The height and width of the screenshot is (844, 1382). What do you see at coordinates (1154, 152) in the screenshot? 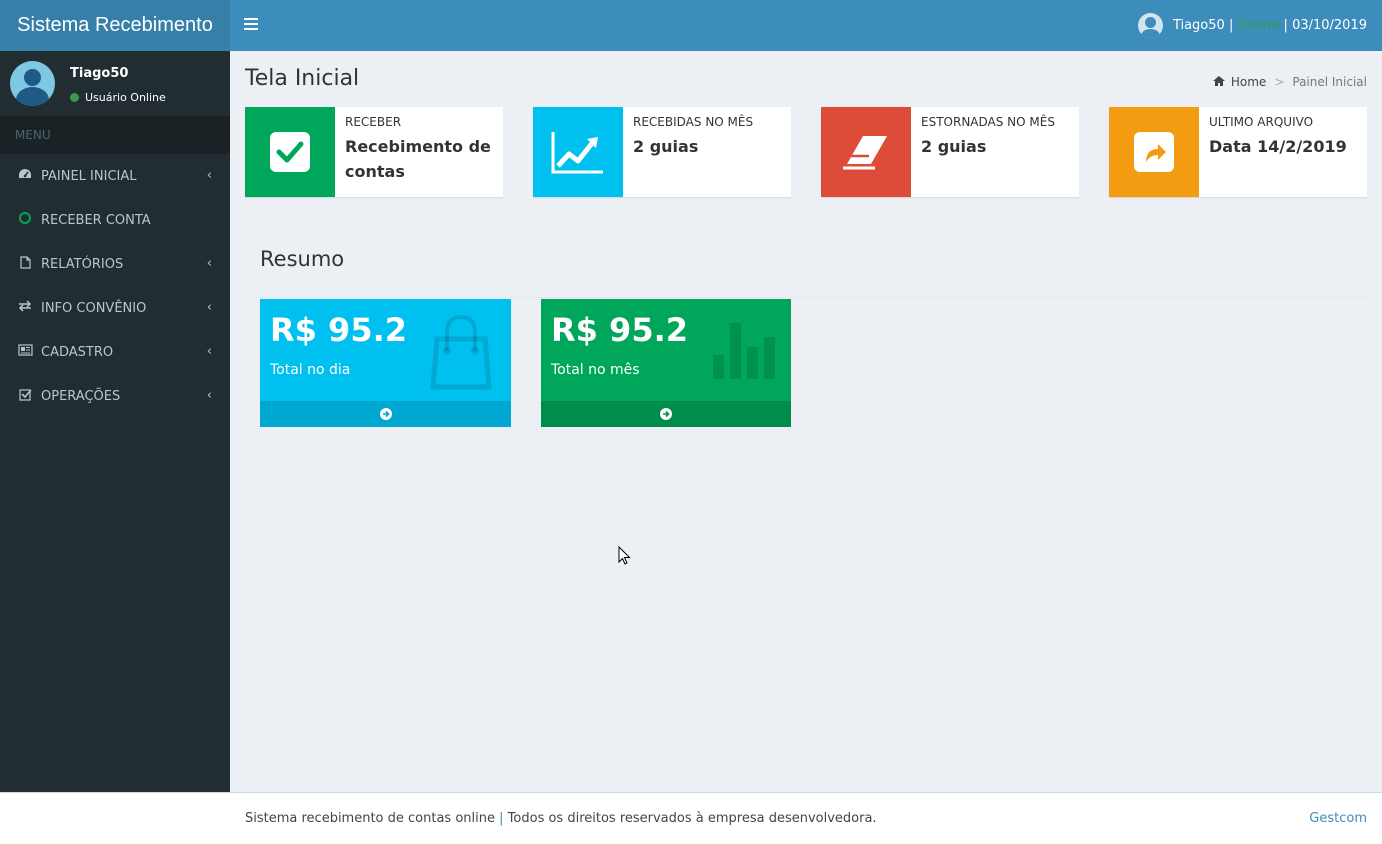
I see `share-square-icon` at bounding box center [1154, 152].